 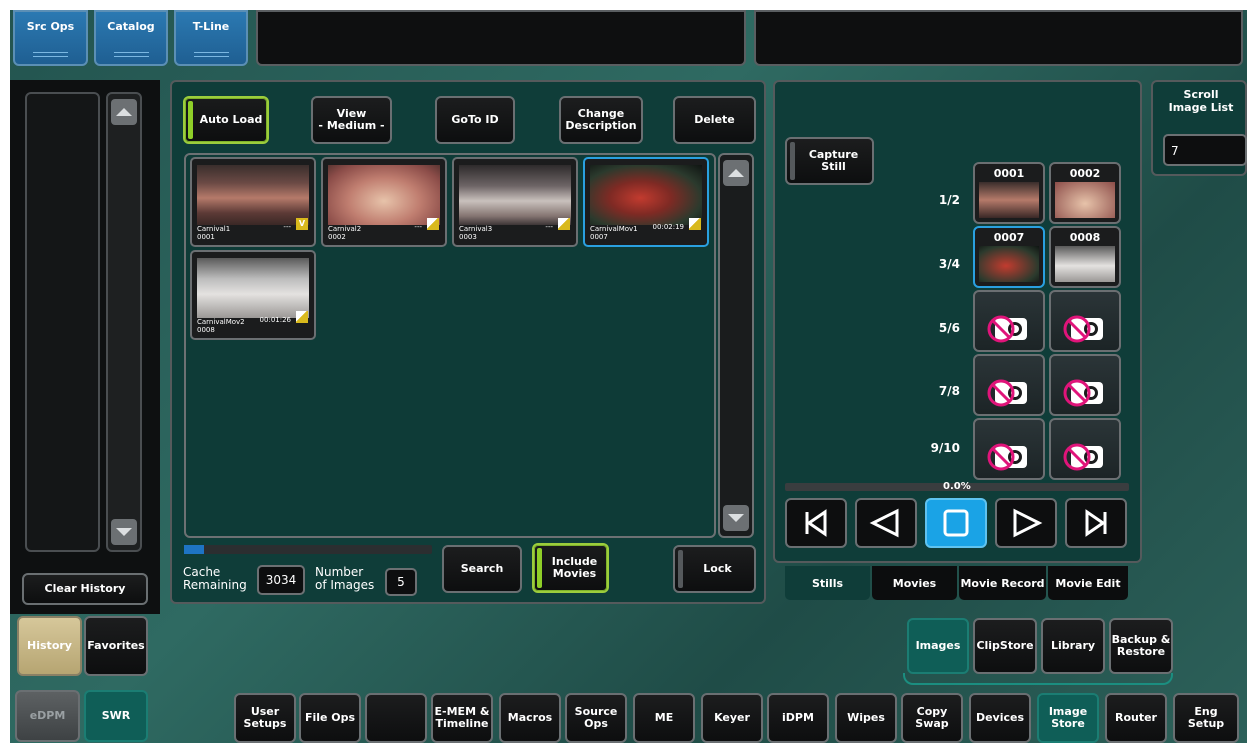 What do you see at coordinates (596, 718) in the screenshot?
I see `menu-source-ops-button: Source Ops` at bounding box center [596, 718].